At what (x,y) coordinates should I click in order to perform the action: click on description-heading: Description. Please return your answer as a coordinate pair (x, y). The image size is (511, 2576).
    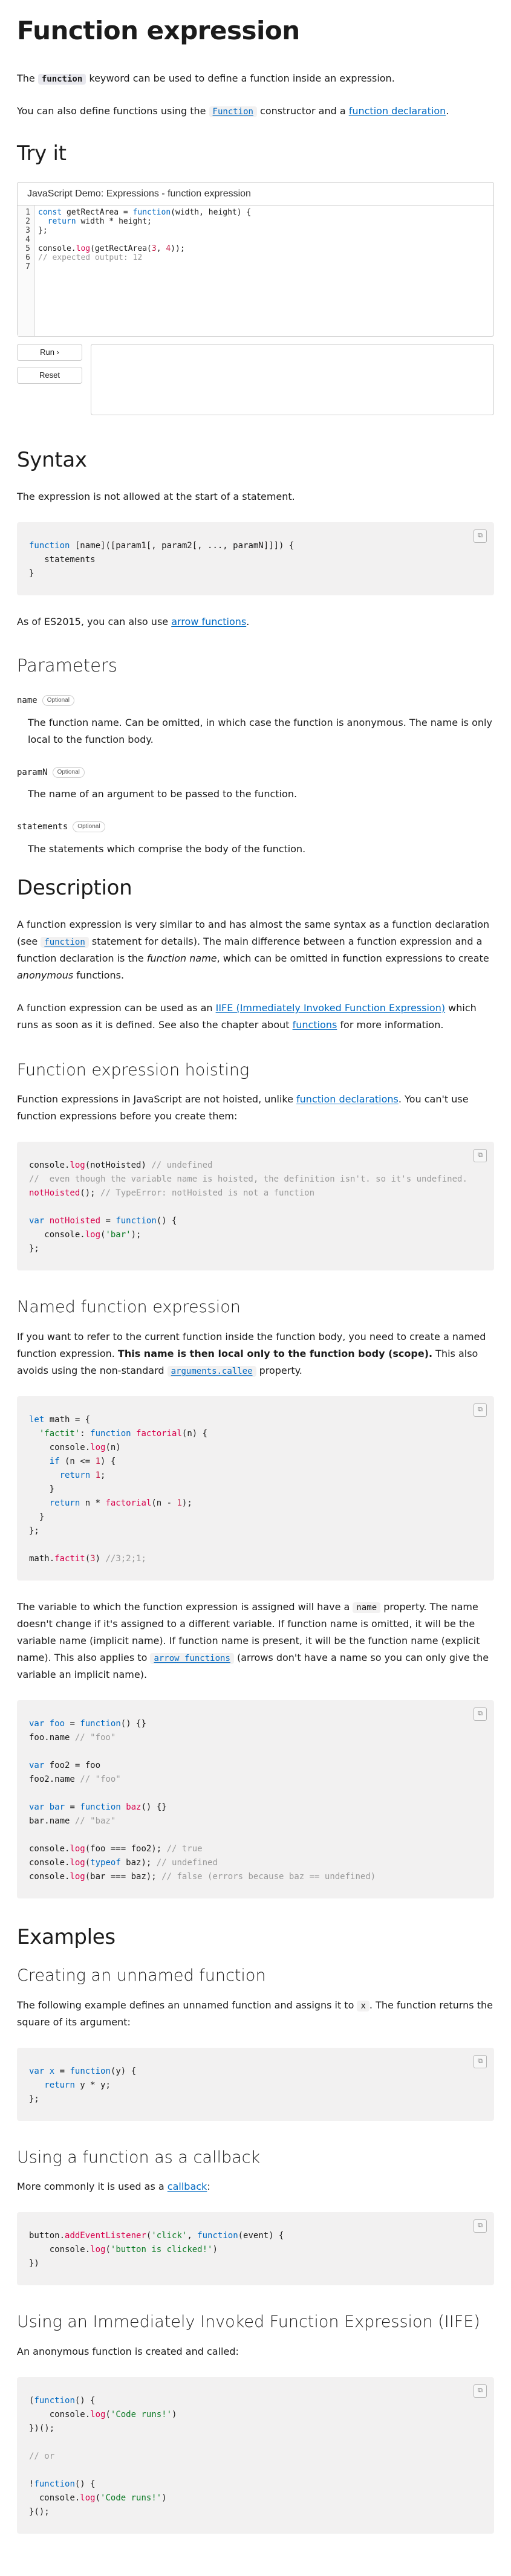
    Looking at the image, I should click on (75, 887).